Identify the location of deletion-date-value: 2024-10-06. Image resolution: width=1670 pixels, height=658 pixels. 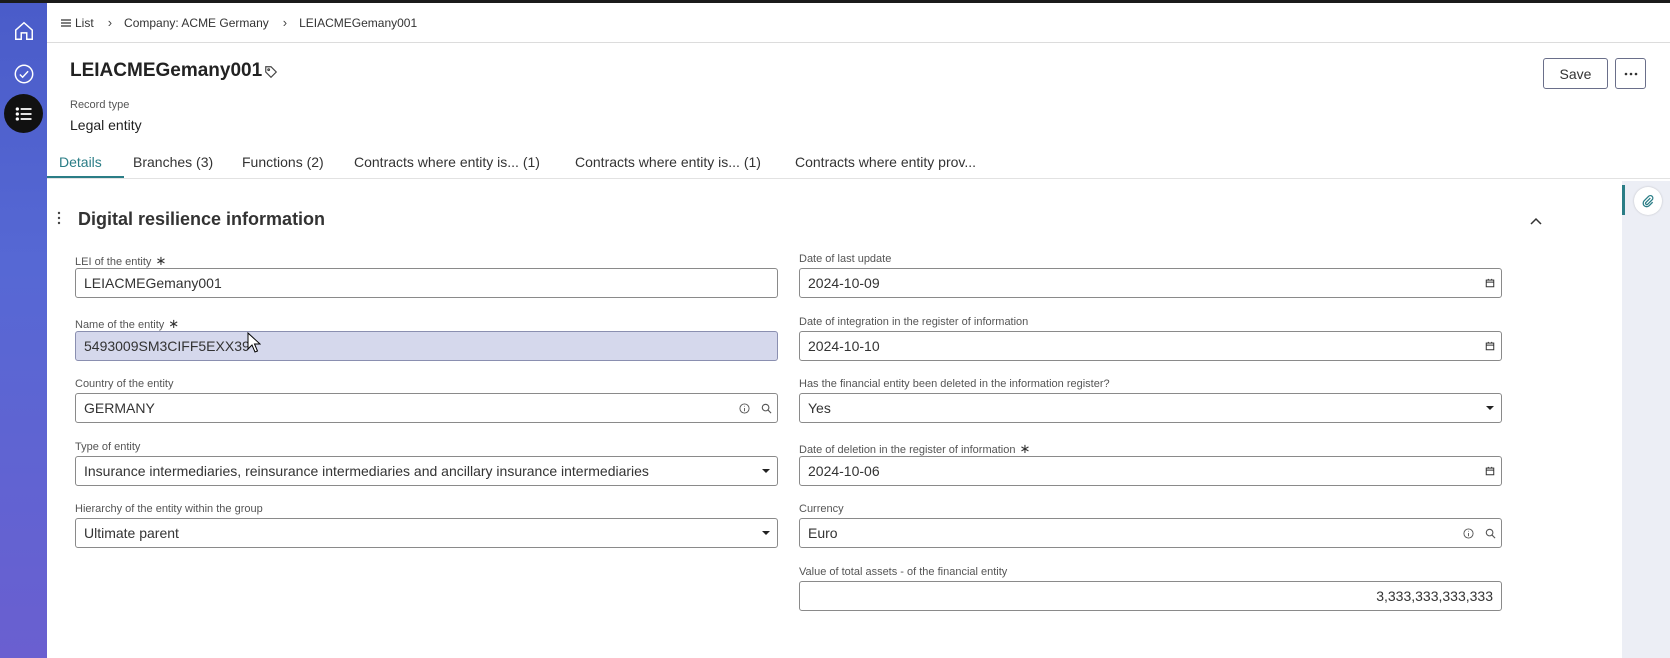
(844, 471).